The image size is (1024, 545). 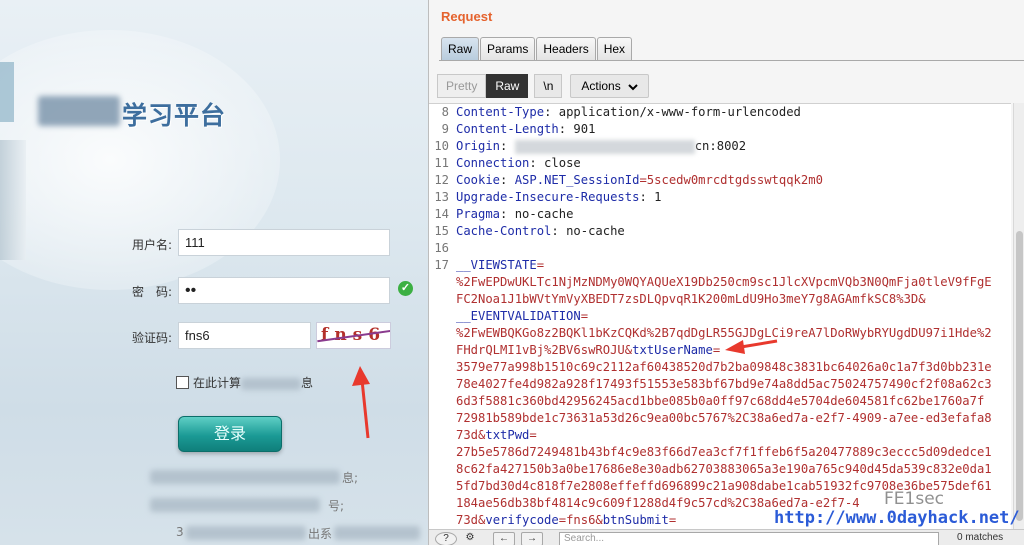 I want to click on settings-icon: ⚙, so click(x=470, y=538).